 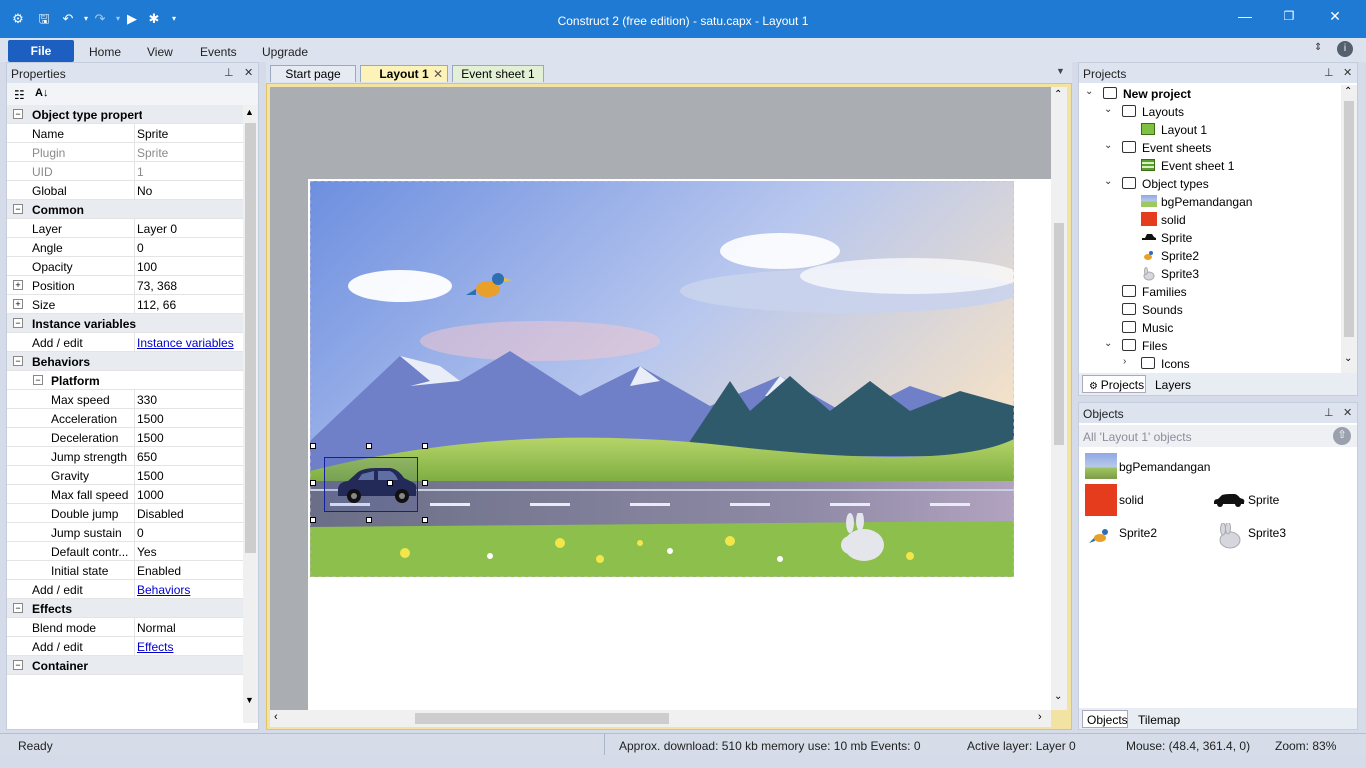 I want to click on object-item-solid: solid, so click(x=1145, y=500).